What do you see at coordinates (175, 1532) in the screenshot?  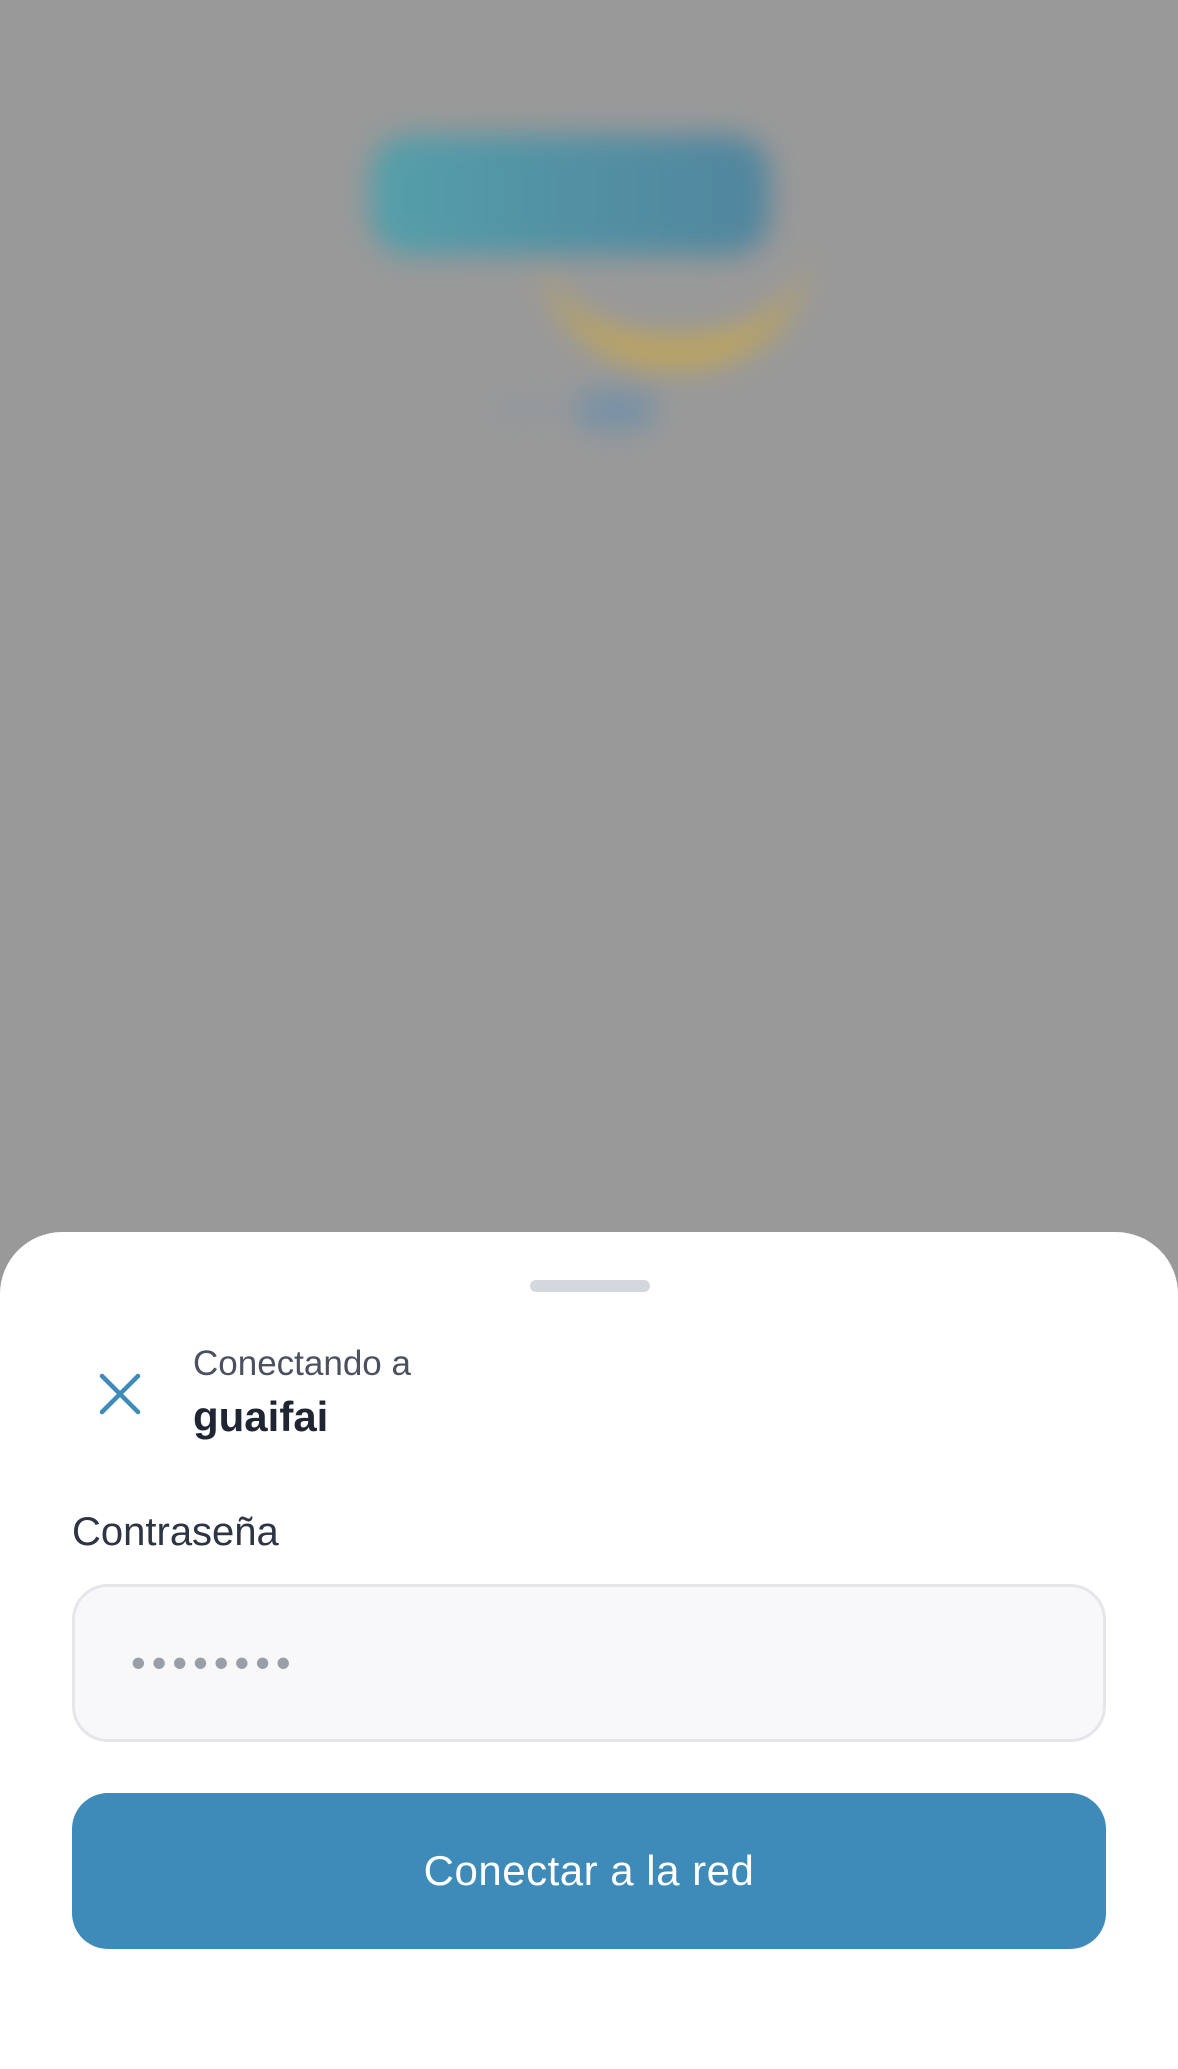 I see `password-label: Contraseña` at bounding box center [175, 1532].